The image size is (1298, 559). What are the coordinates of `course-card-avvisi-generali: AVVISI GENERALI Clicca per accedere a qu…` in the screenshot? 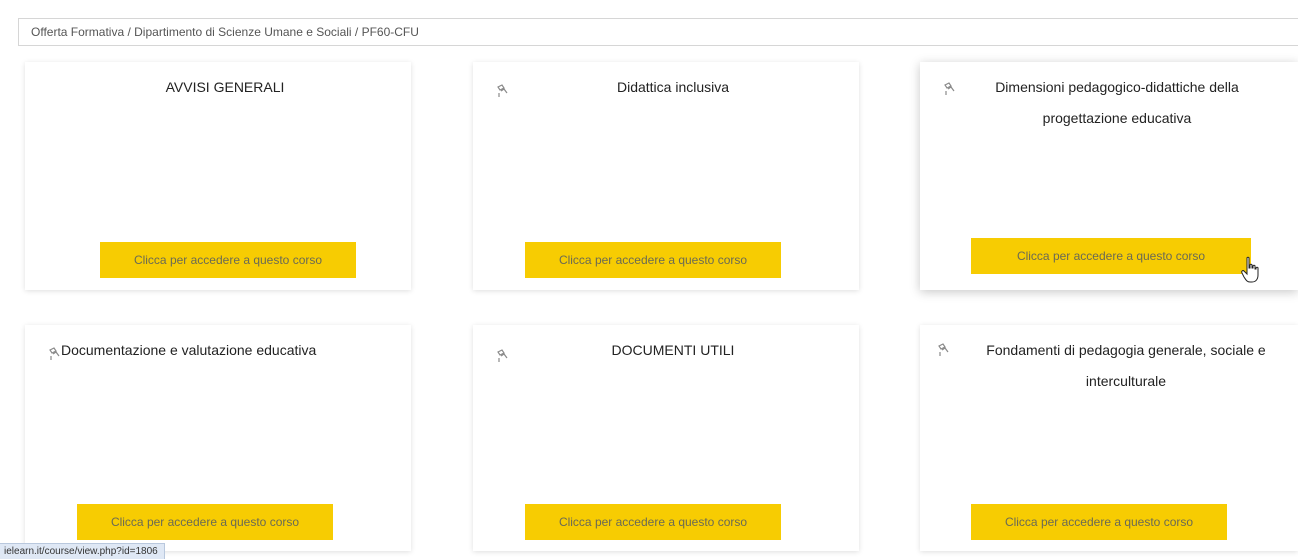 It's located at (218, 176).